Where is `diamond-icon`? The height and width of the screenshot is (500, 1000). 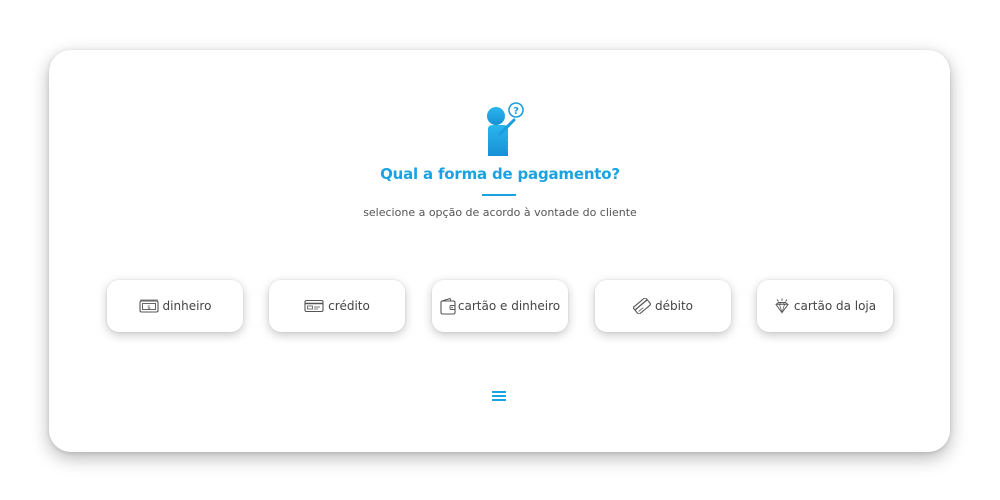 diamond-icon is located at coordinates (782, 306).